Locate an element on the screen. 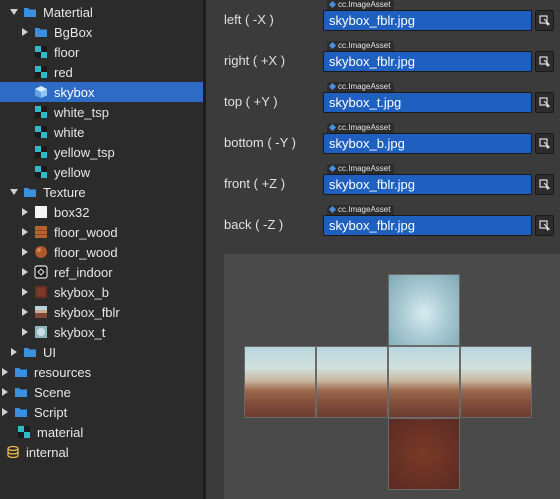 The height and width of the screenshot is (499, 560). tree-item-script: Script is located at coordinates (101, 412).